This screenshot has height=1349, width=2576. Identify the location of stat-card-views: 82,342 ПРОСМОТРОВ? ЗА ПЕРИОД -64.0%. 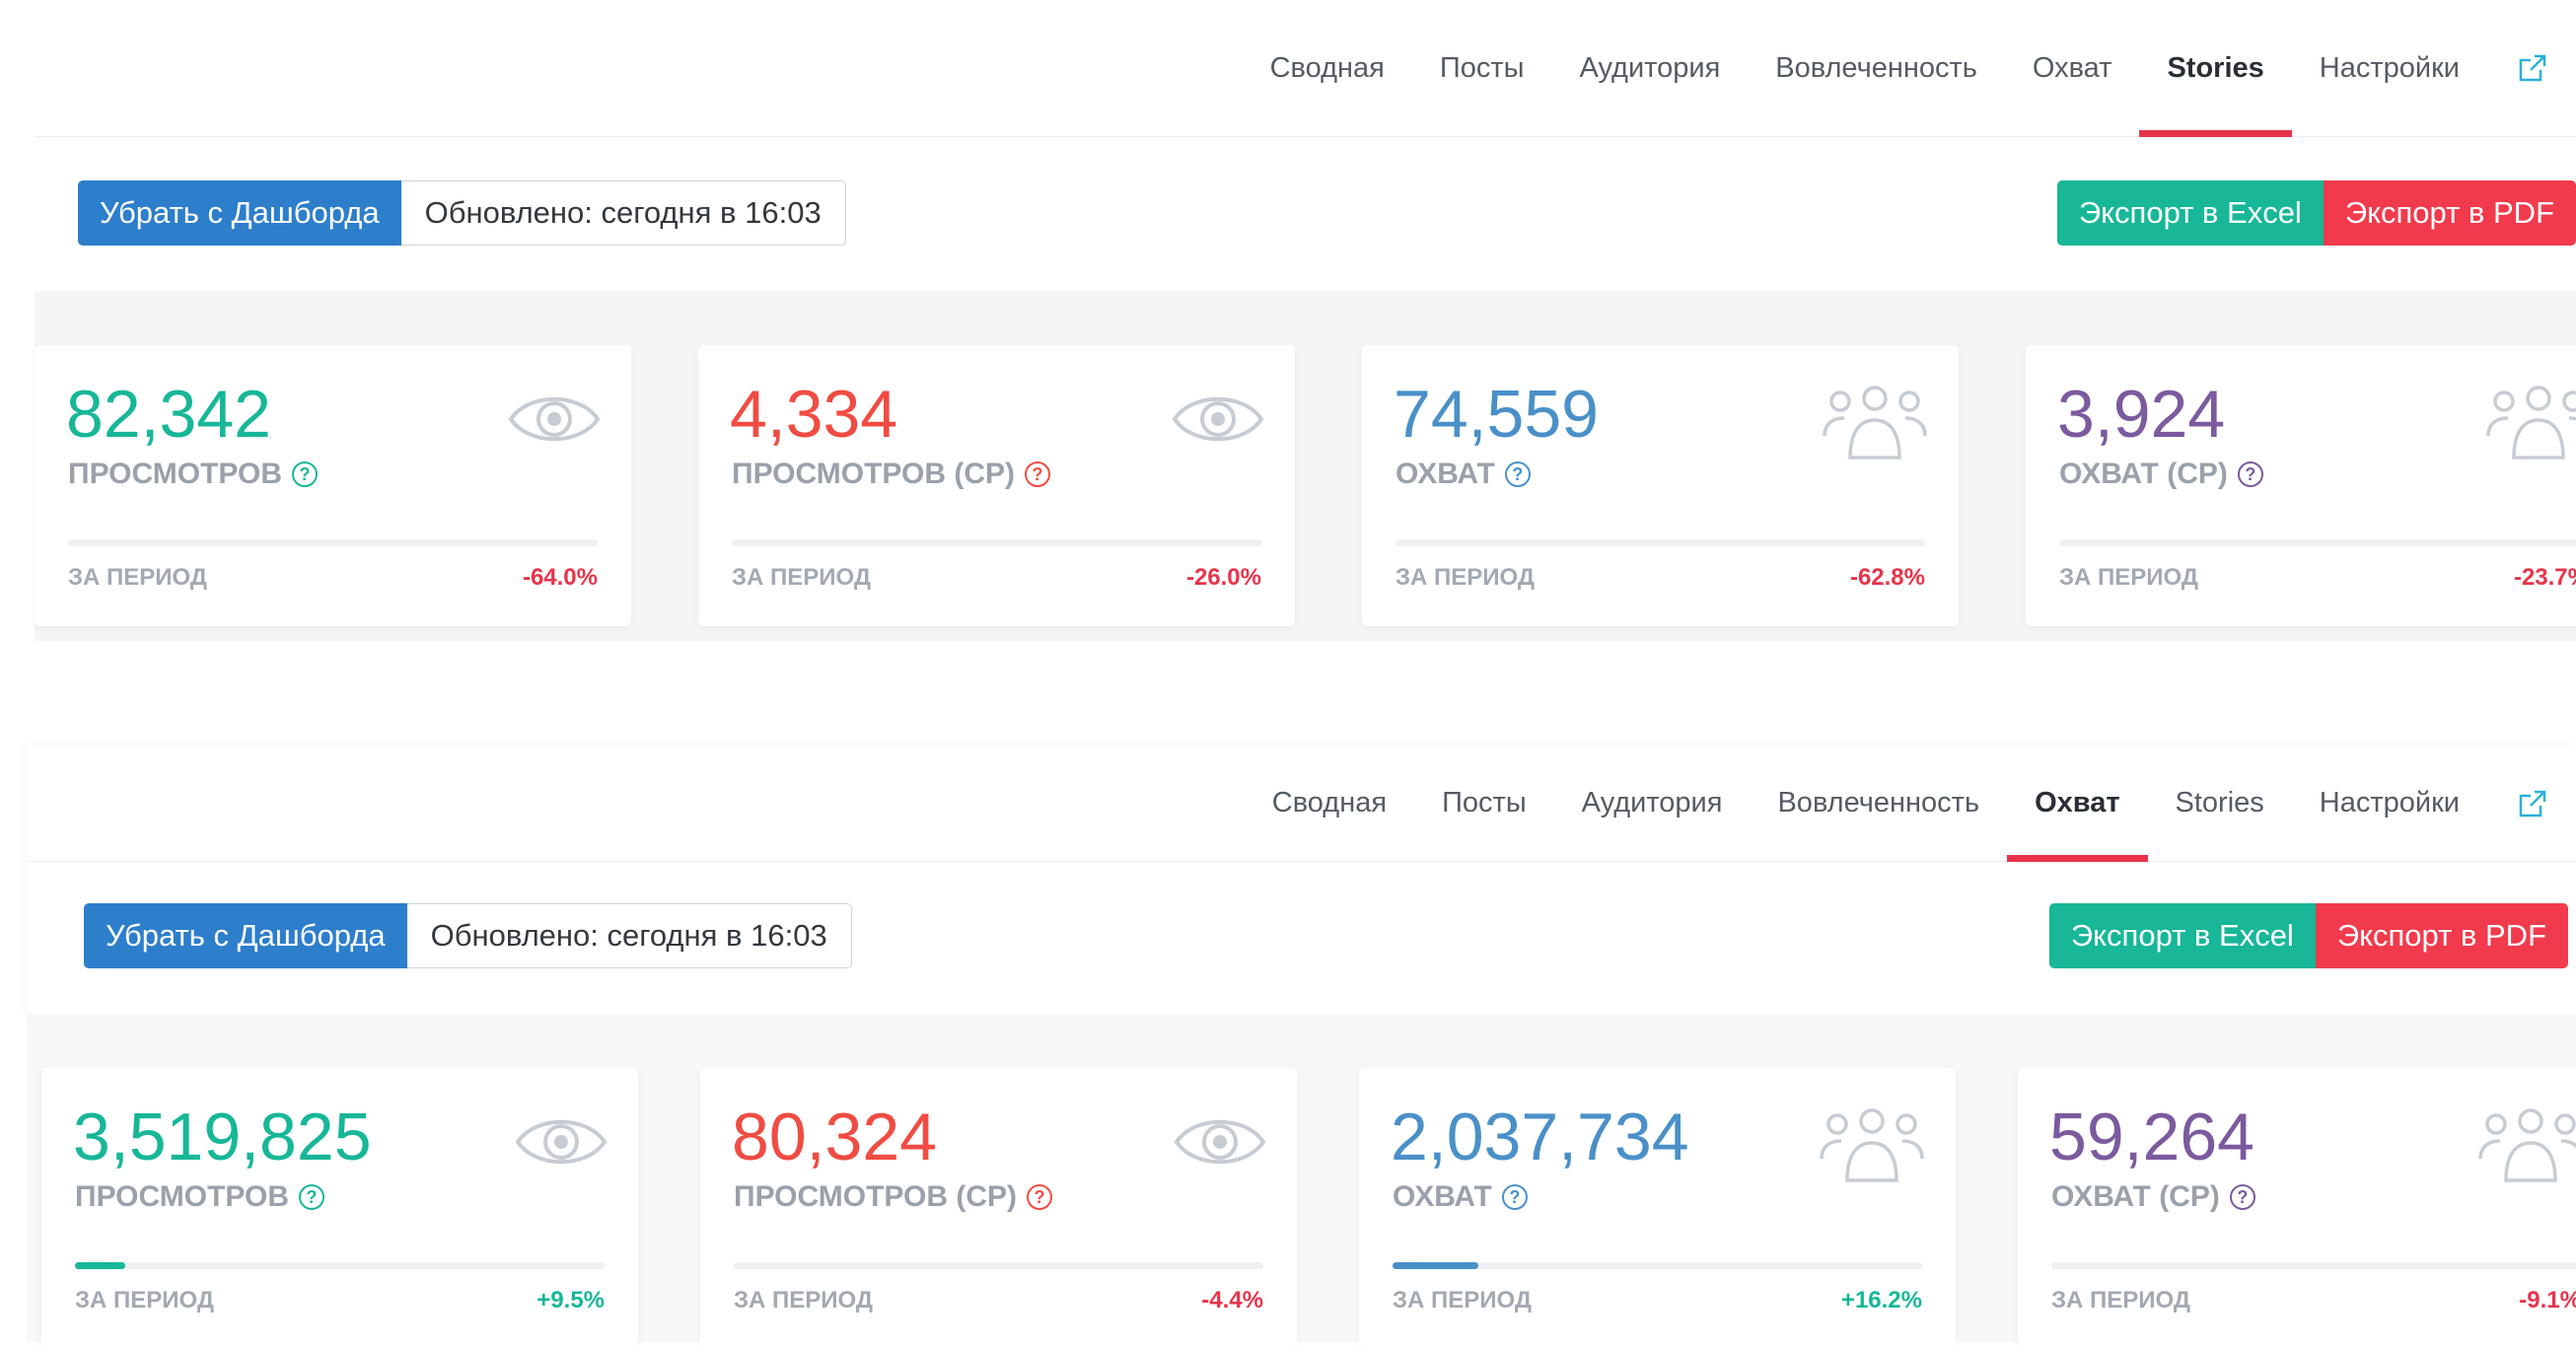
(333, 485).